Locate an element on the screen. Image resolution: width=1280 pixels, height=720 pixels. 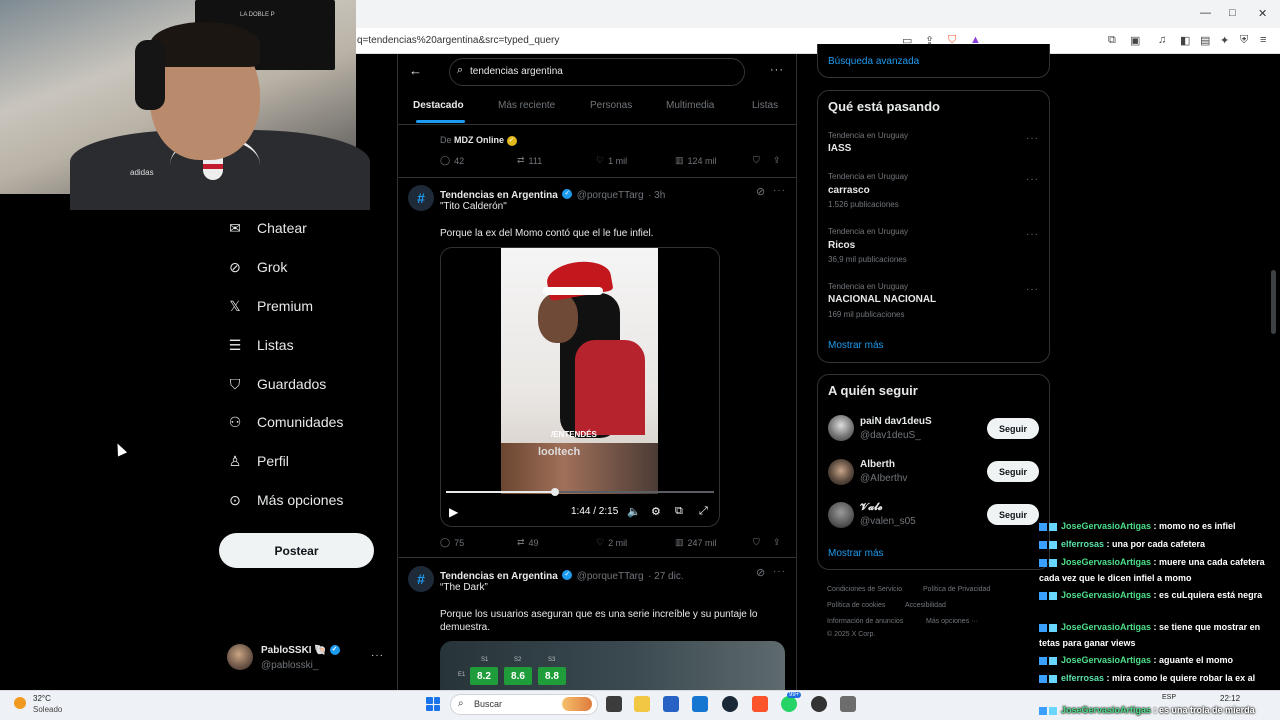
back-arrow-icon: ← is located at coordinates (415, 70).